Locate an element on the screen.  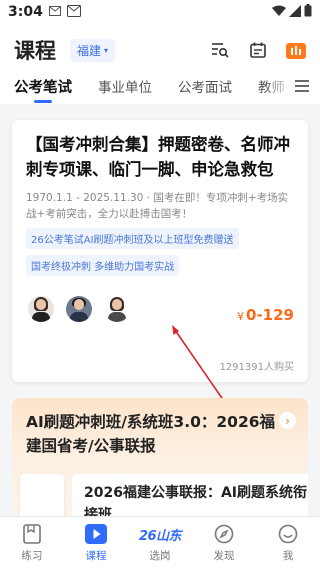
teacher-avatars is located at coordinates (79, 309).